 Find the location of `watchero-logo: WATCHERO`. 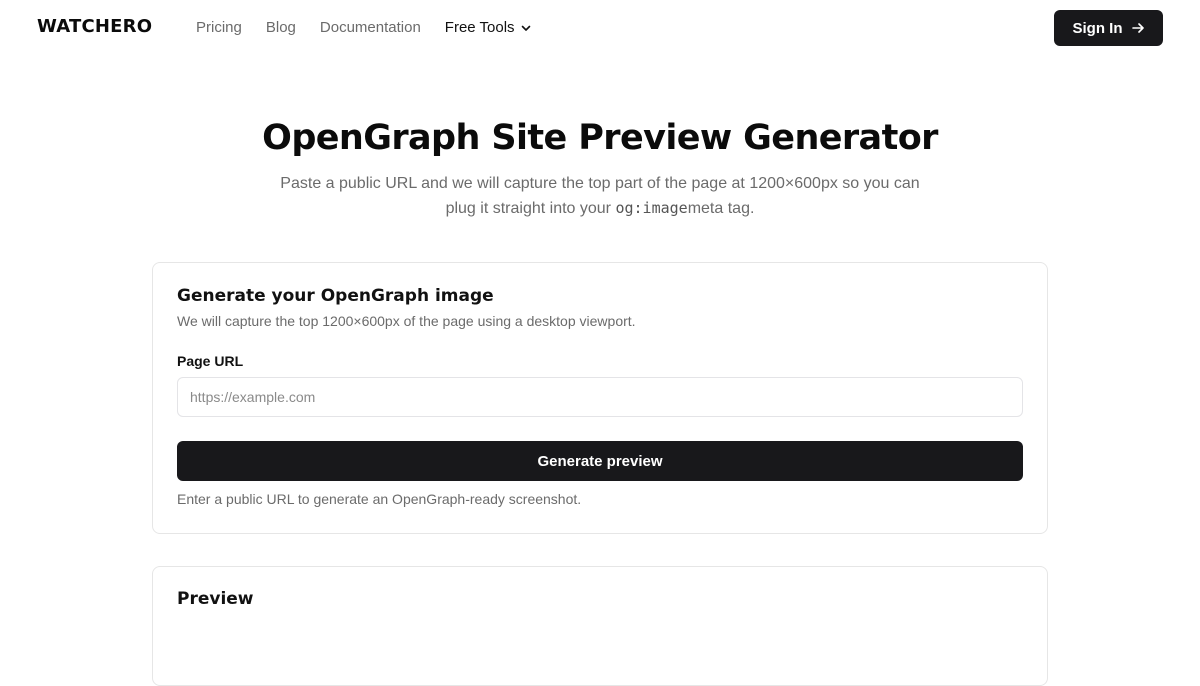

watchero-logo: WATCHERO is located at coordinates (94, 26).